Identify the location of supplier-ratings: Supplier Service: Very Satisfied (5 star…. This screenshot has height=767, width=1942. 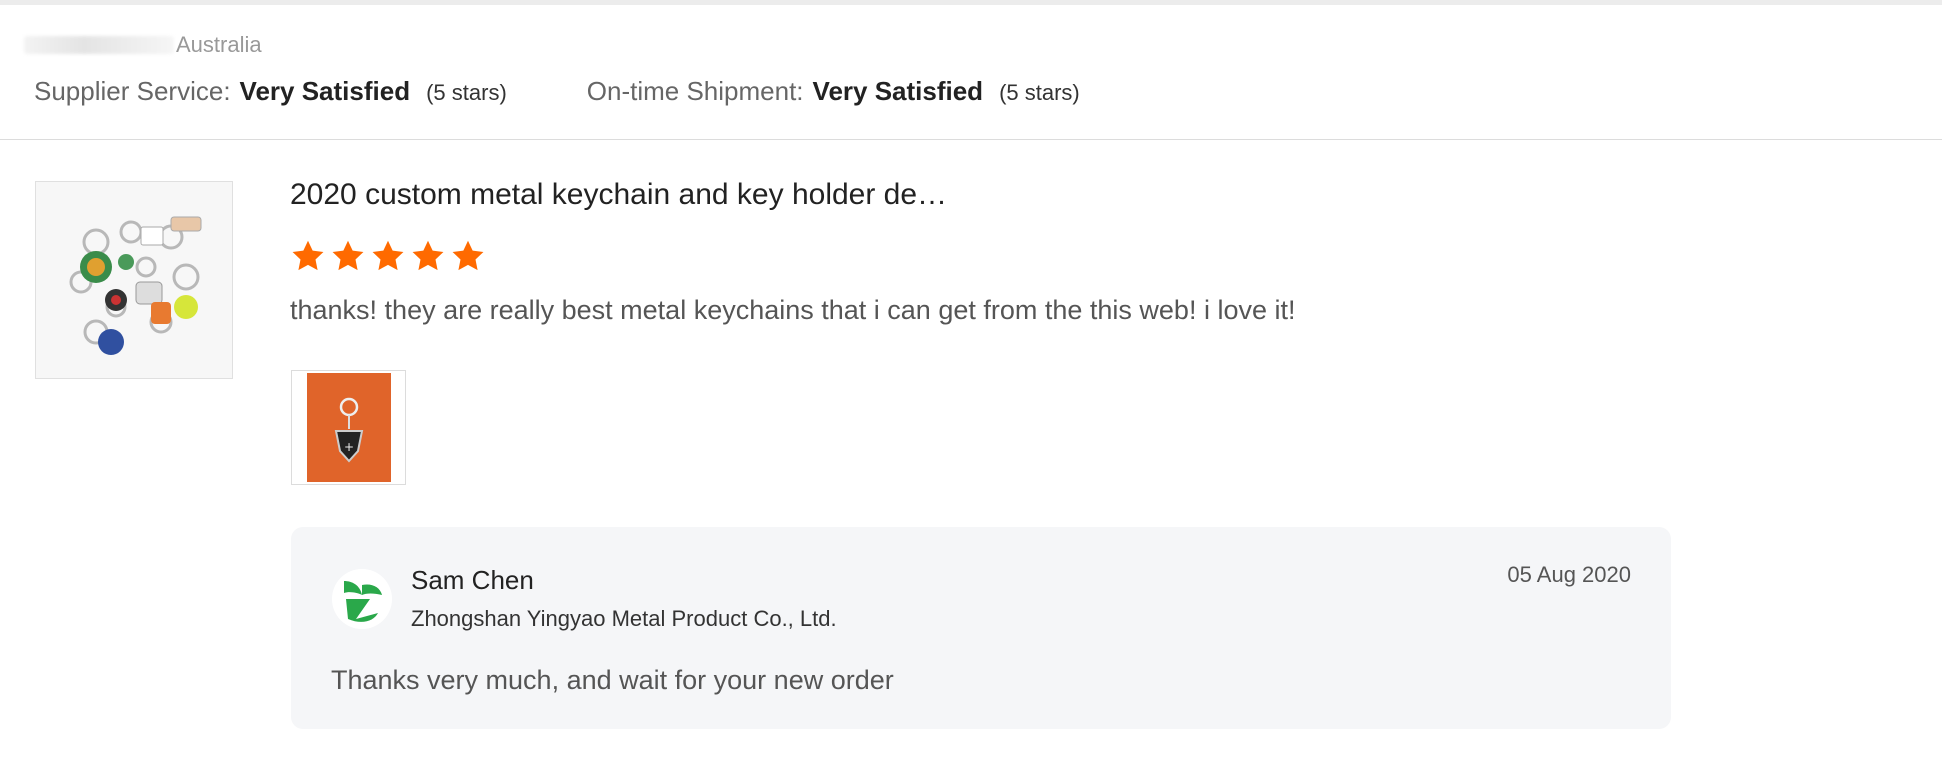
(557, 91).